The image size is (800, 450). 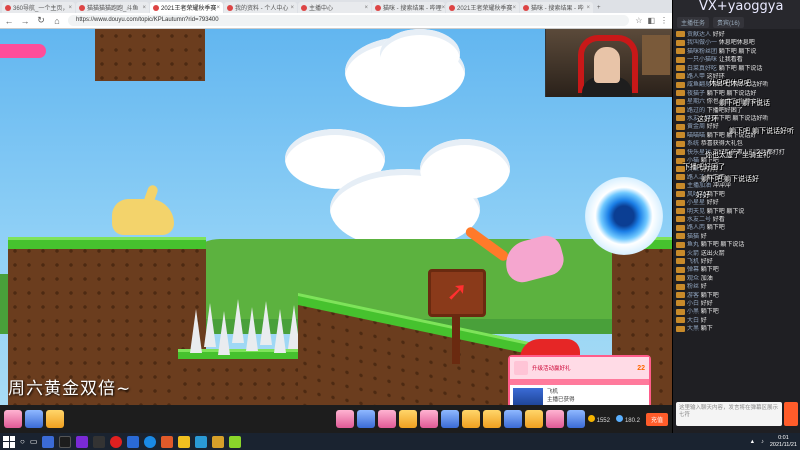 What do you see at coordinates (702, 69) in the screenshot?
I see `chat-username: 白菜真好吃` at bounding box center [702, 69].